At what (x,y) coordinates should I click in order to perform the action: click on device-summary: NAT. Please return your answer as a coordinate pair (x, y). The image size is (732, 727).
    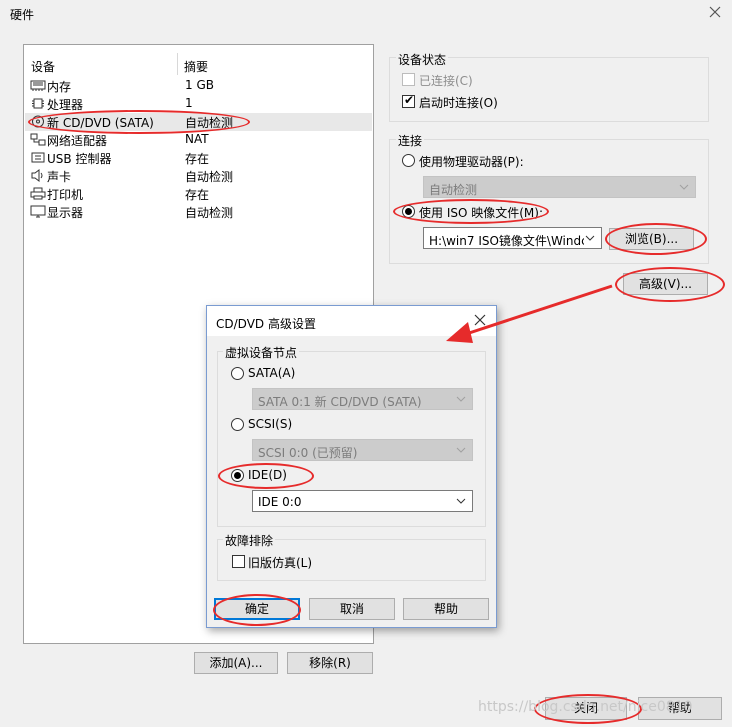
    Looking at the image, I should click on (197, 139).